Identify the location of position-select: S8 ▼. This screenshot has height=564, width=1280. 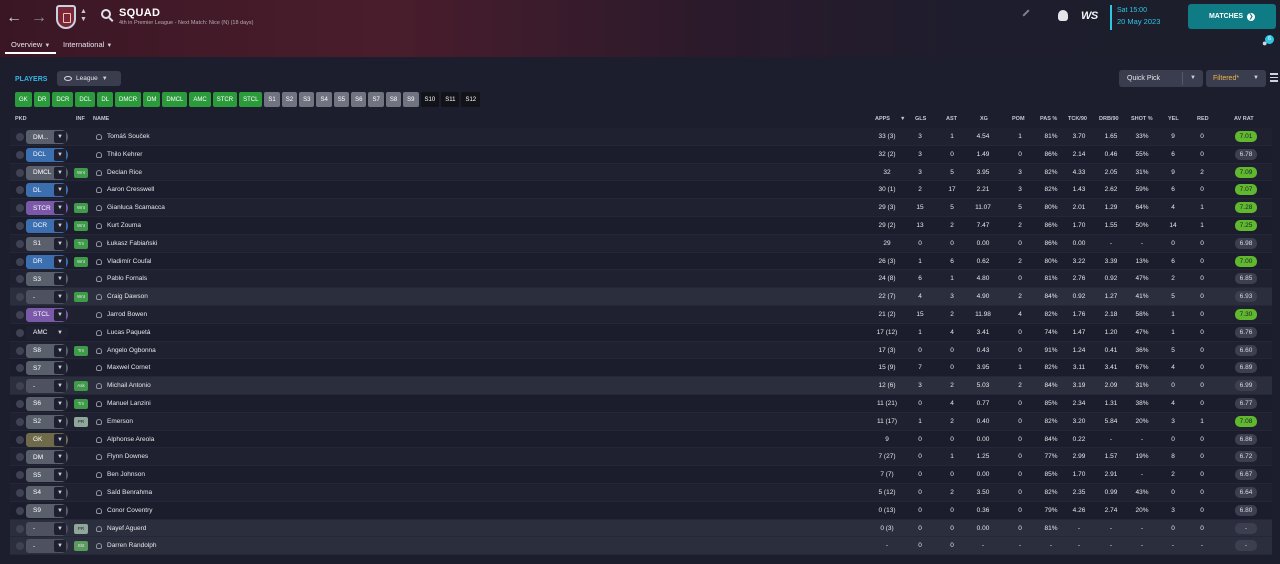
(47, 350).